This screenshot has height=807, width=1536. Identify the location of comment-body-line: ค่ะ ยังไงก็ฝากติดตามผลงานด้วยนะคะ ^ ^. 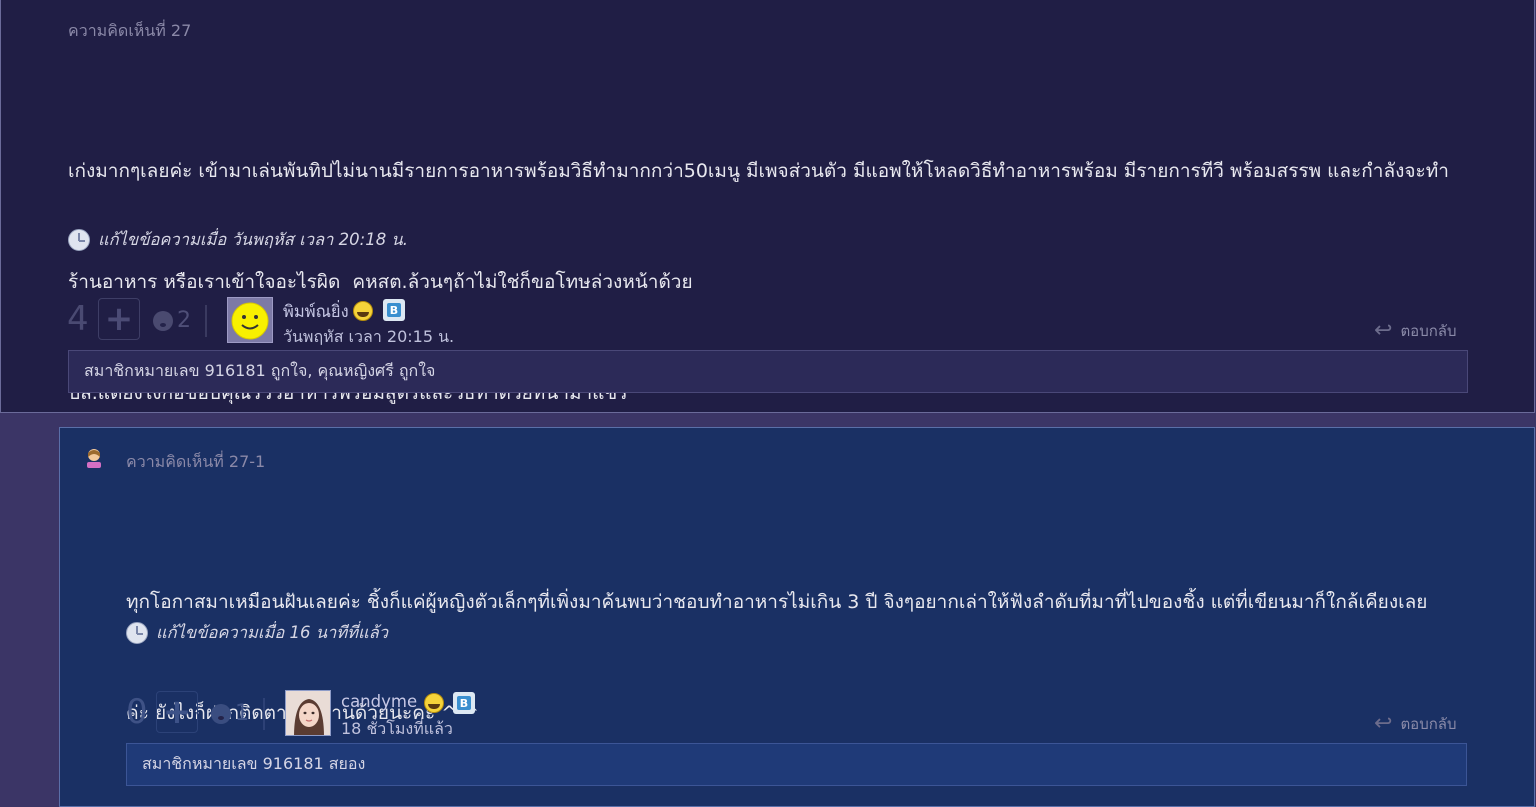
(302, 713).